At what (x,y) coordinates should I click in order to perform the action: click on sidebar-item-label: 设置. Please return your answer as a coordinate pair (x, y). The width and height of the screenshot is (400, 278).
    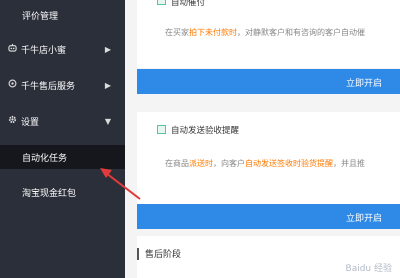
    Looking at the image, I should click on (30, 122).